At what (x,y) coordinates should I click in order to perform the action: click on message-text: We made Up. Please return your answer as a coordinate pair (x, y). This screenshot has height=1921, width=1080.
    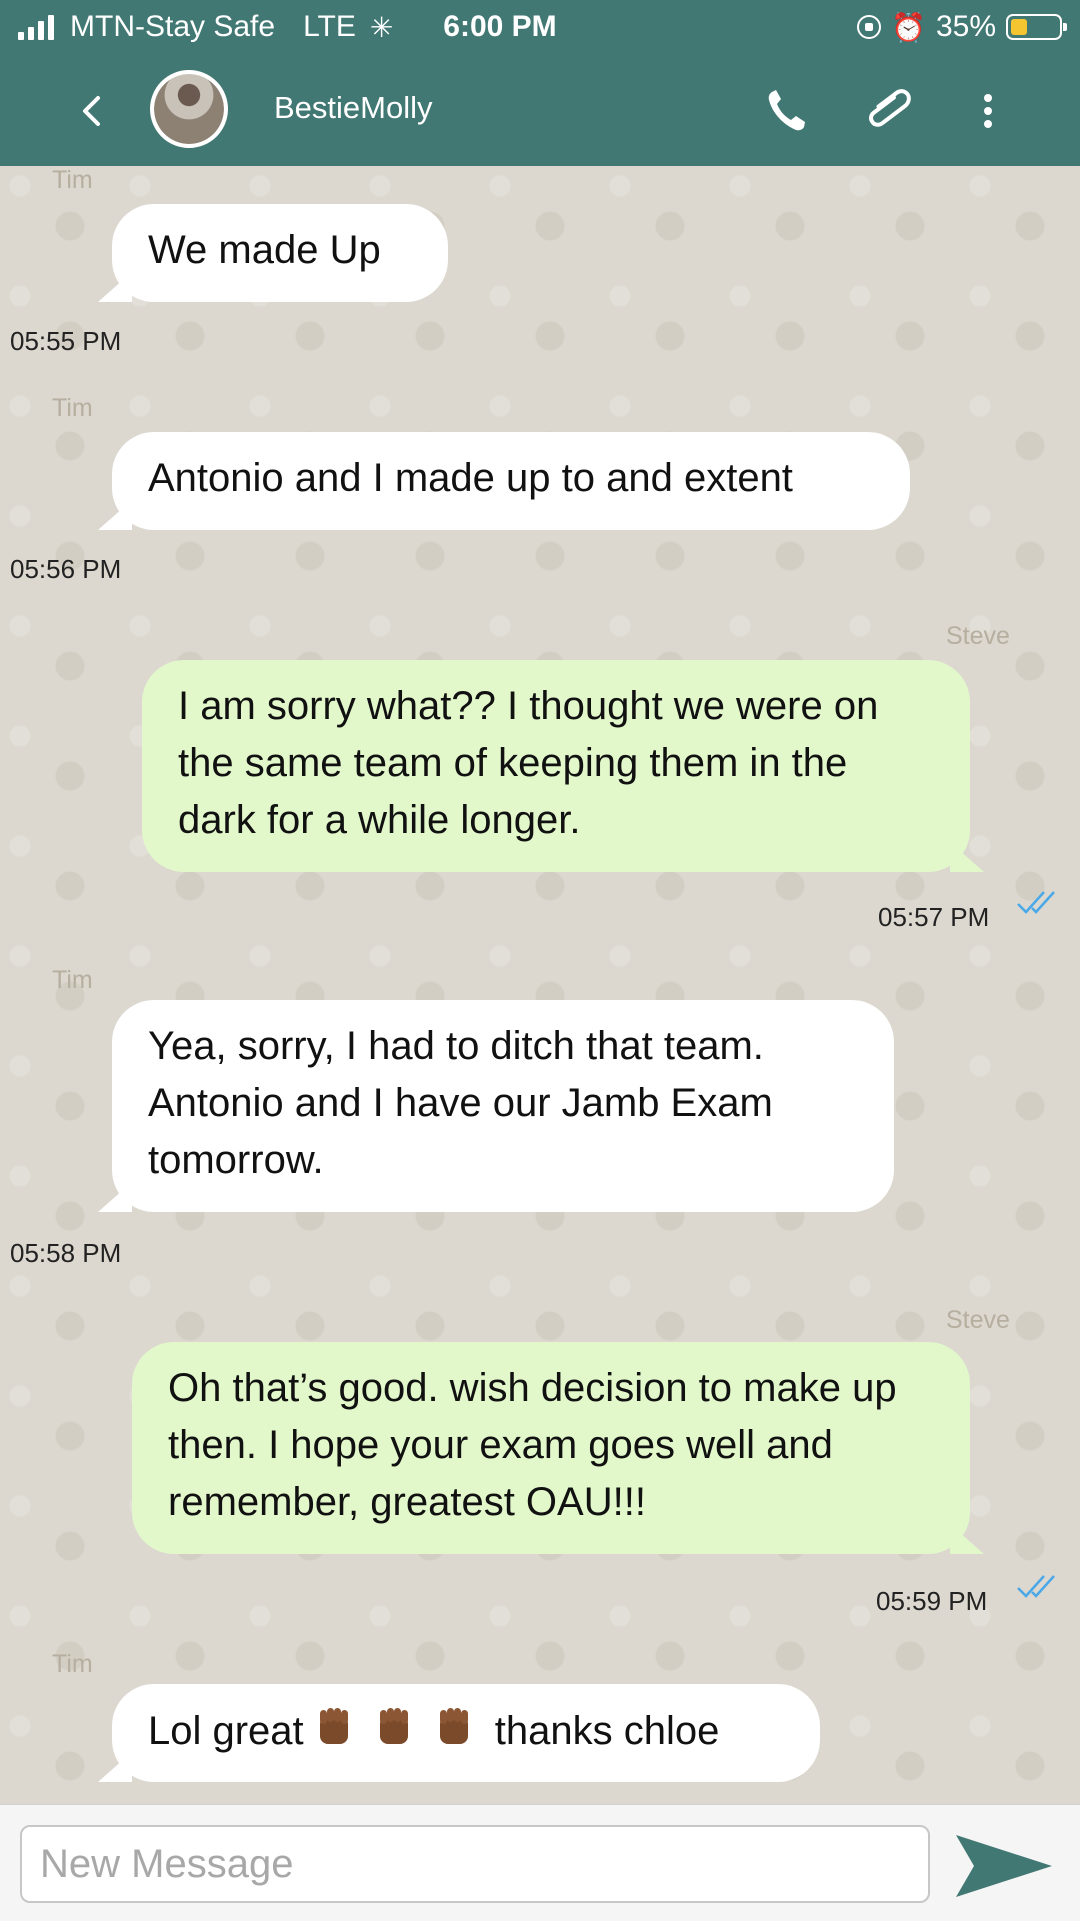
    Looking at the image, I should click on (264, 250).